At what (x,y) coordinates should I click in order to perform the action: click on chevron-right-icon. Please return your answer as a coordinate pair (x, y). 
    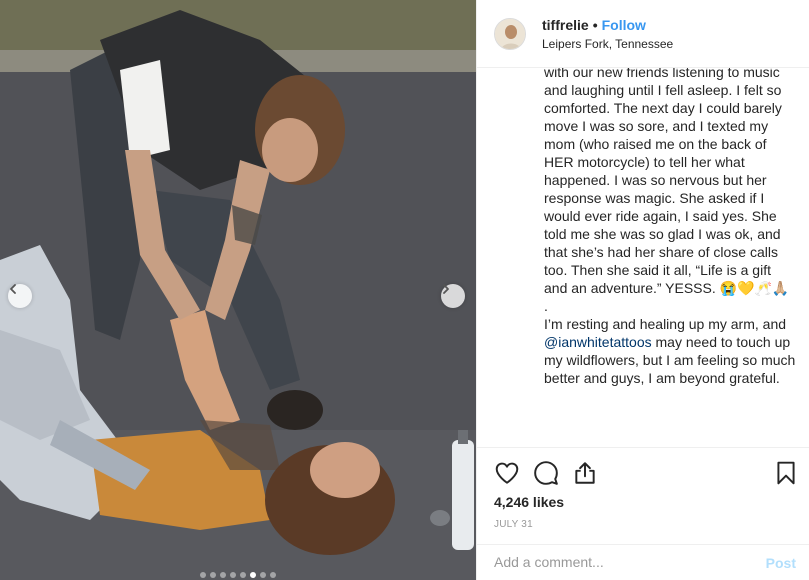
    Looking at the image, I should click on (446, 289).